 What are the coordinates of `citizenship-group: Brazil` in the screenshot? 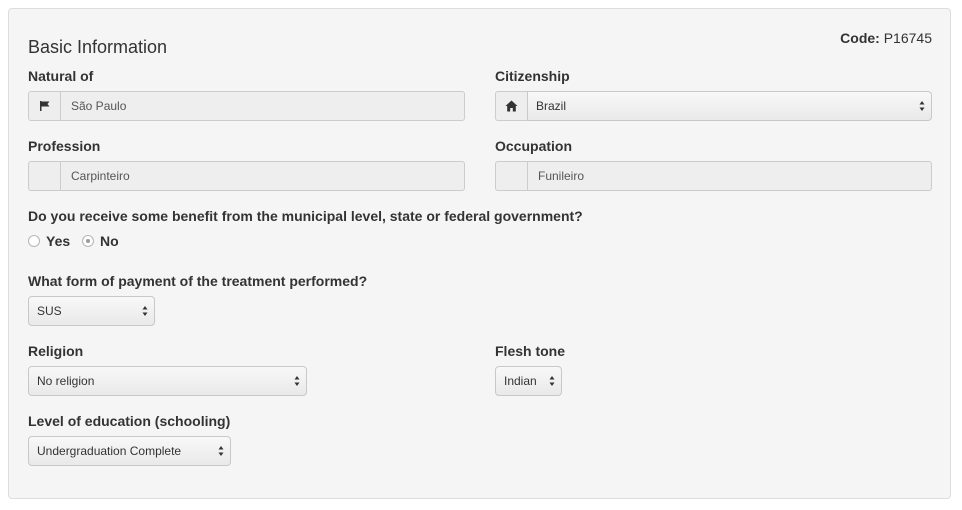 It's located at (713, 106).